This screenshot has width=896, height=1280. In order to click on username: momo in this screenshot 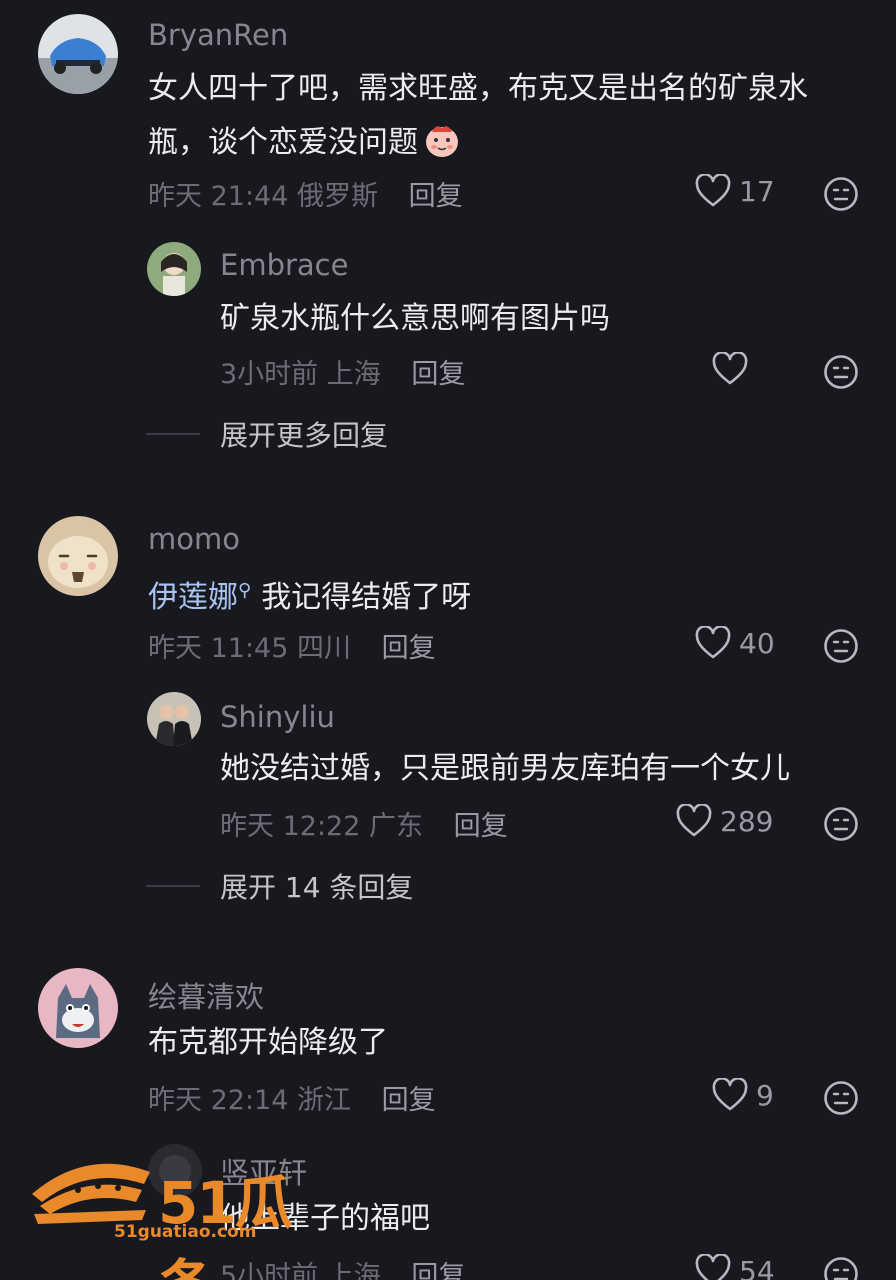, I will do `click(194, 539)`.